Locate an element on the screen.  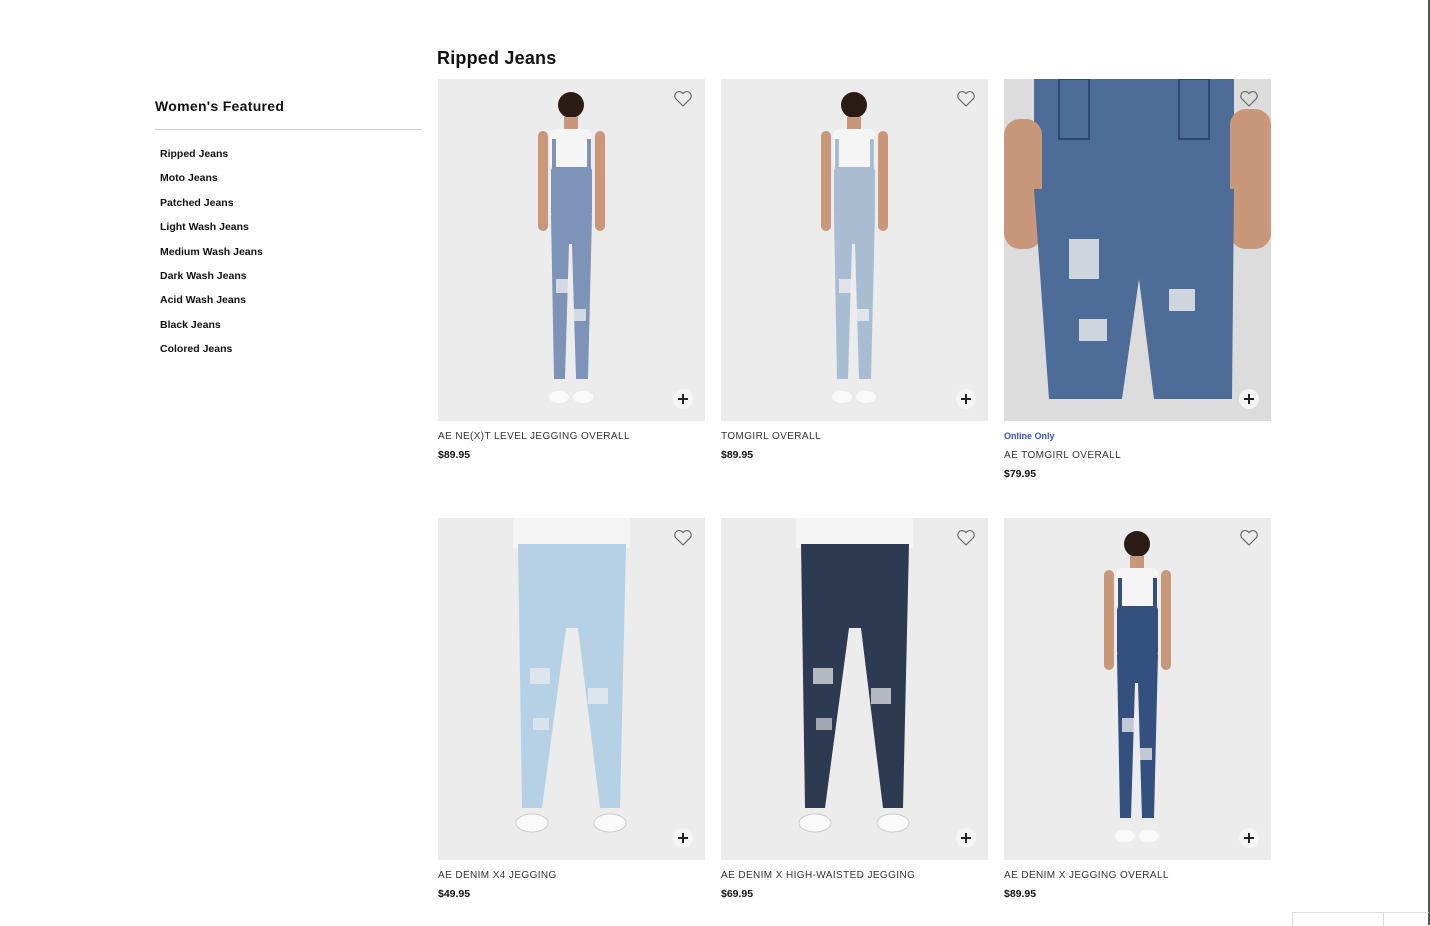
online-only-badge: Online Only is located at coordinates (1029, 436).